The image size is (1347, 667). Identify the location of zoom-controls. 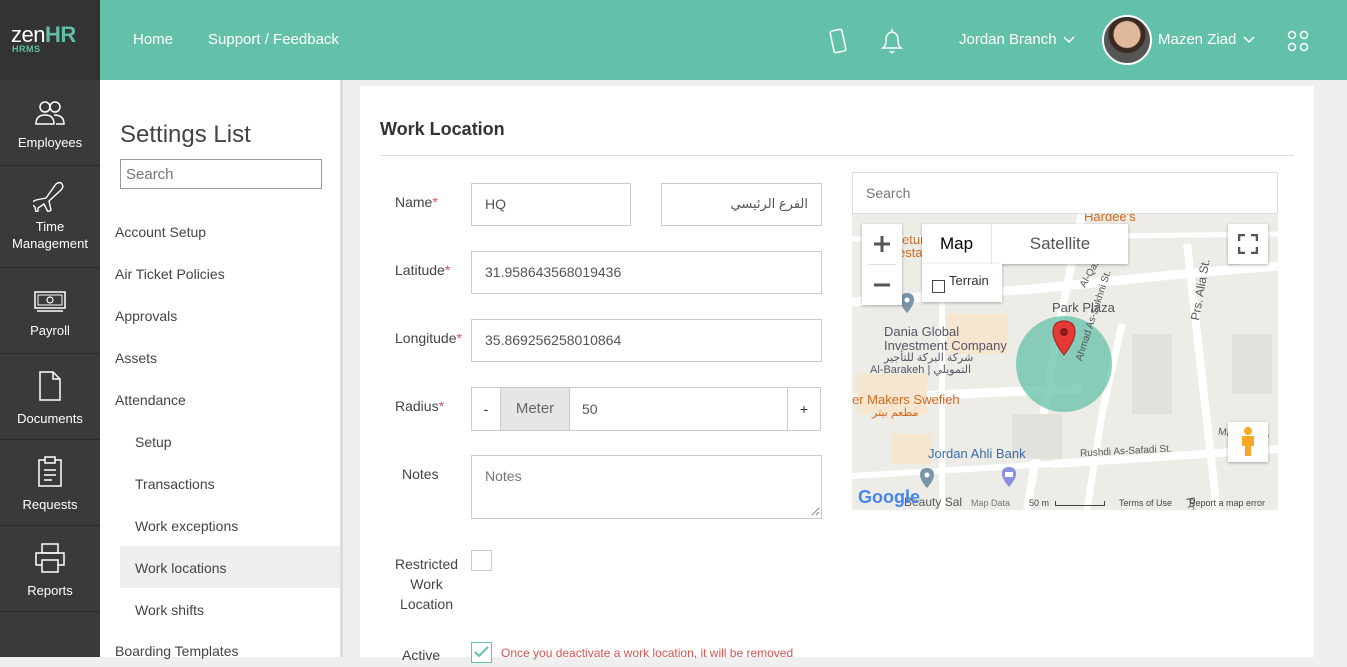
(882, 264).